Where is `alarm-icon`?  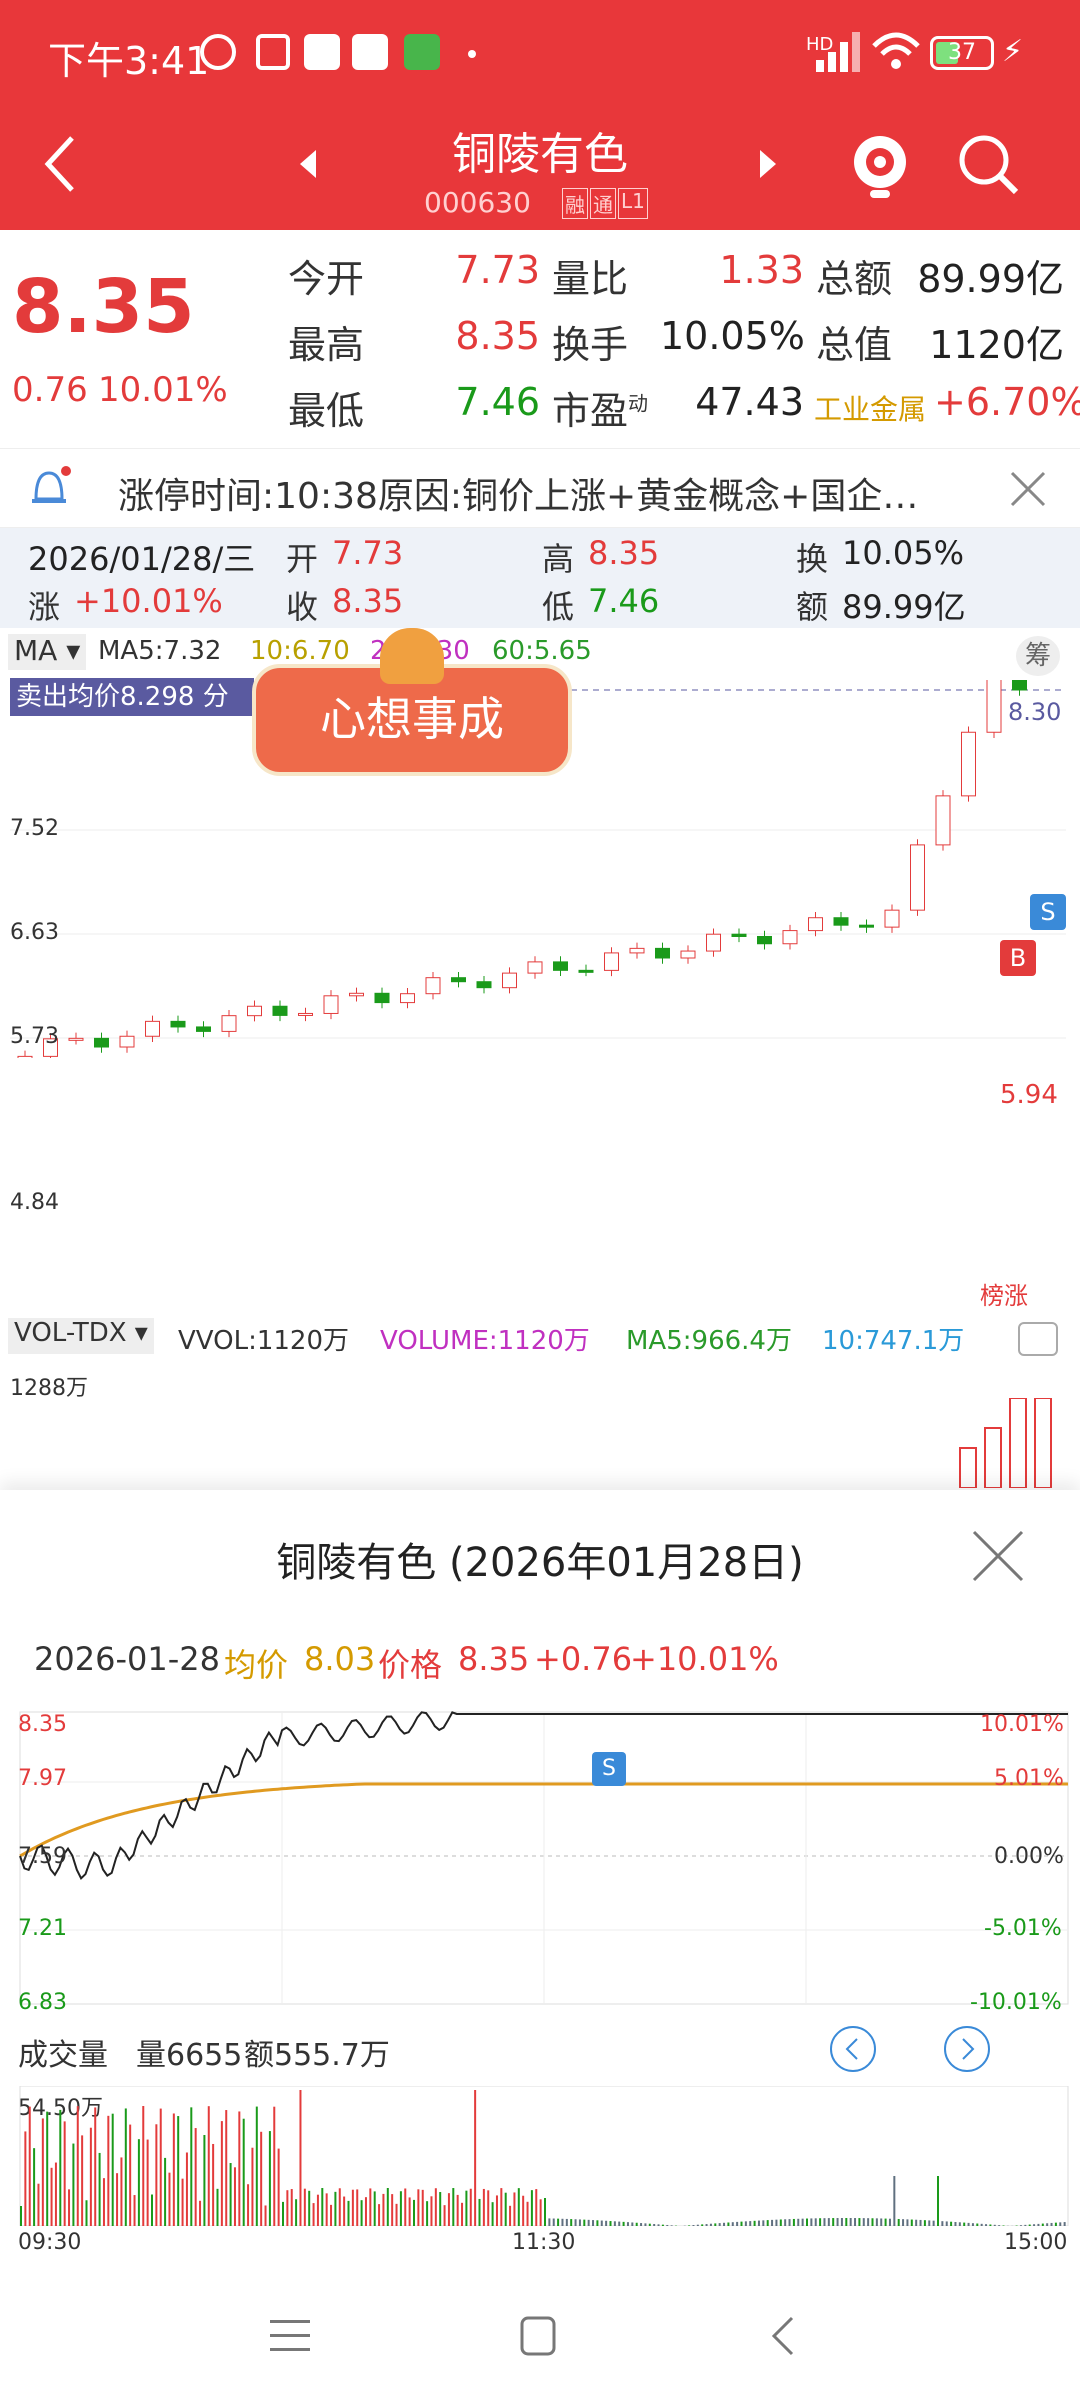
alarm-icon is located at coordinates (218, 52).